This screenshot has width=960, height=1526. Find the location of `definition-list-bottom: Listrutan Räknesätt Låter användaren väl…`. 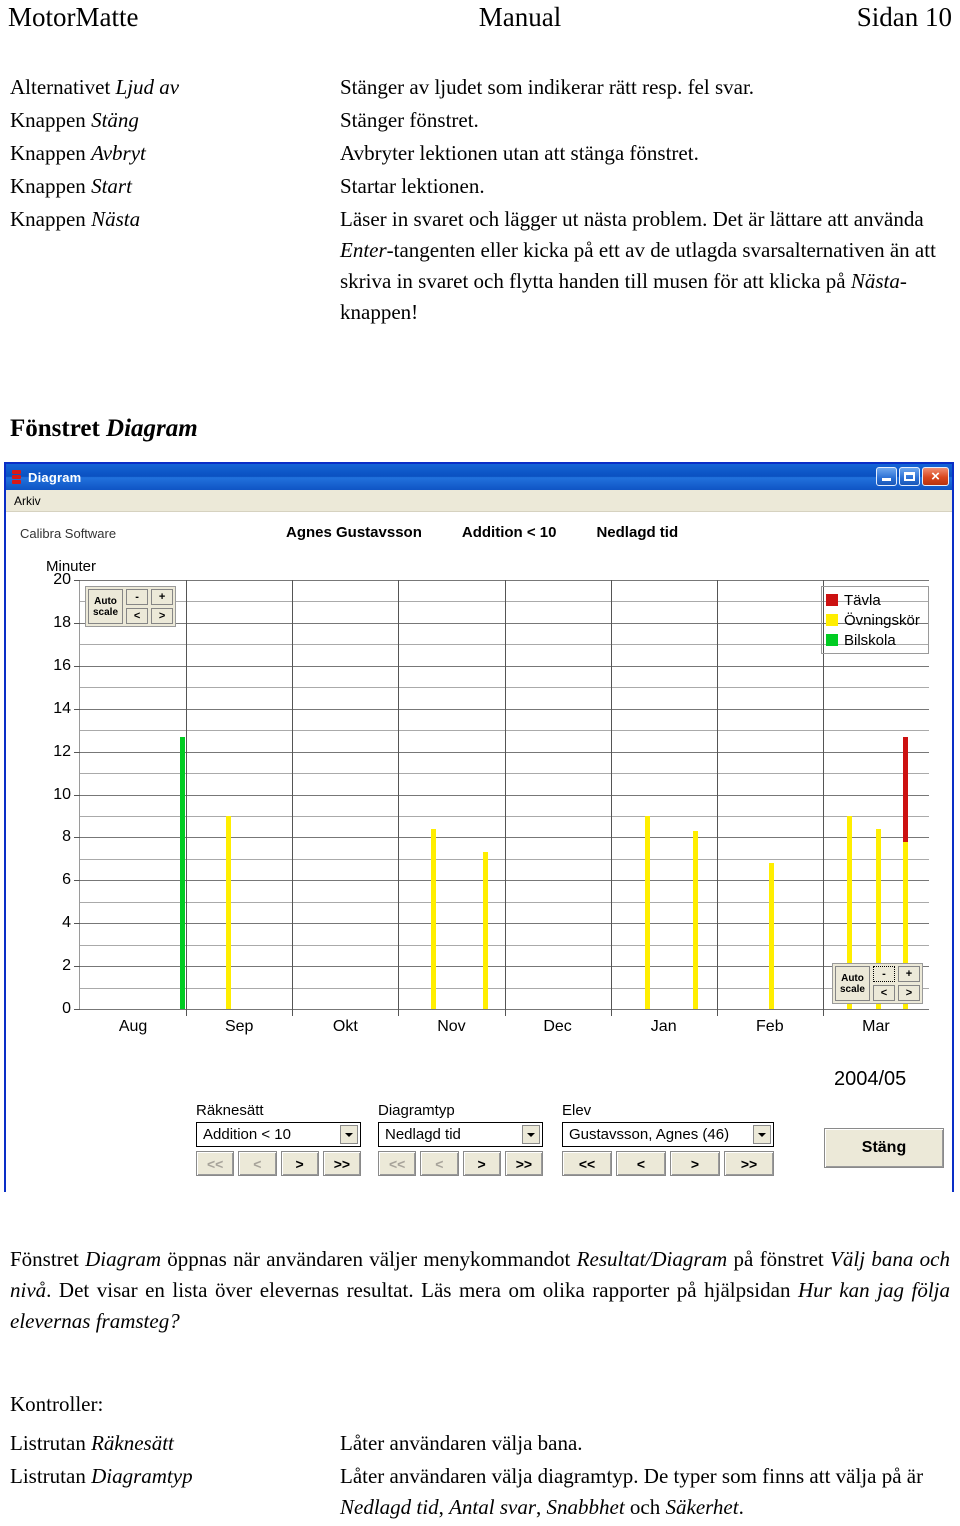

definition-list-bottom: Listrutan Räknesätt Låter användaren väl… is located at coordinates (480, 1476).